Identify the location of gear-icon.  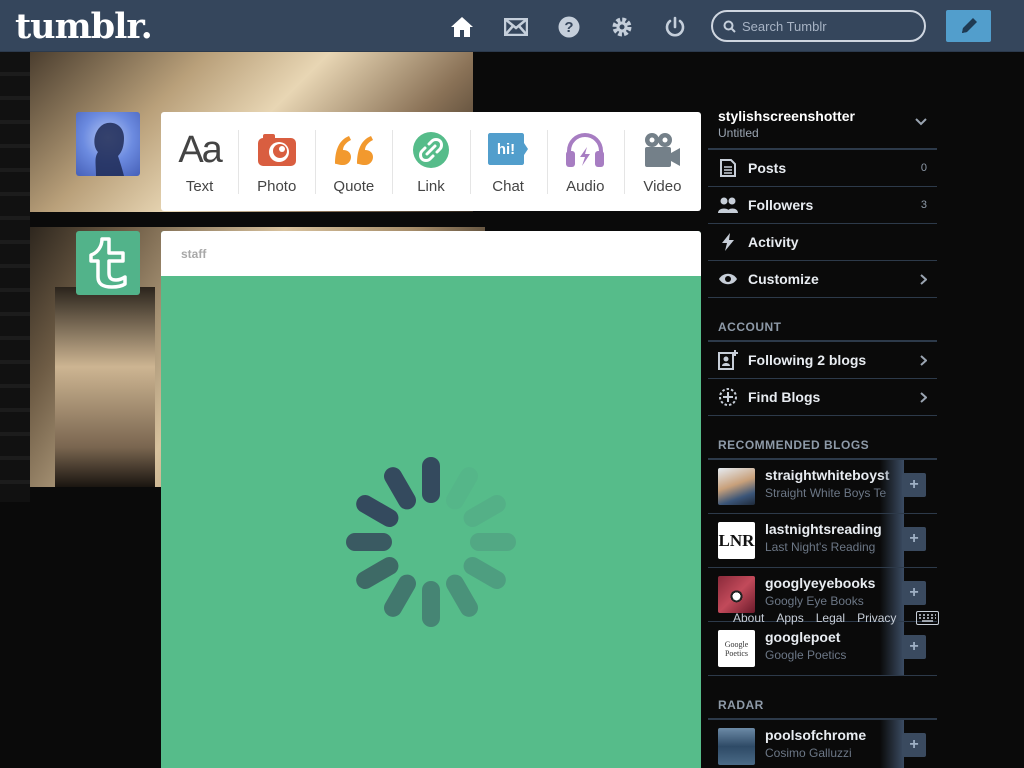
(622, 27).